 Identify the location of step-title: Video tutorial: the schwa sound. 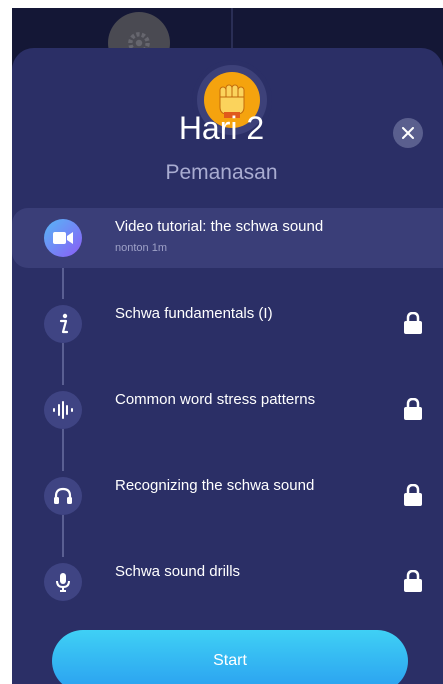
(219, 226).